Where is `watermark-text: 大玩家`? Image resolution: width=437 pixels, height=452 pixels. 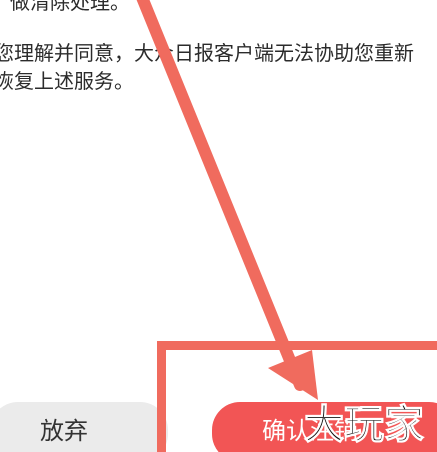
watermark-text: 大玩家 is located at coordinates (364, 425).